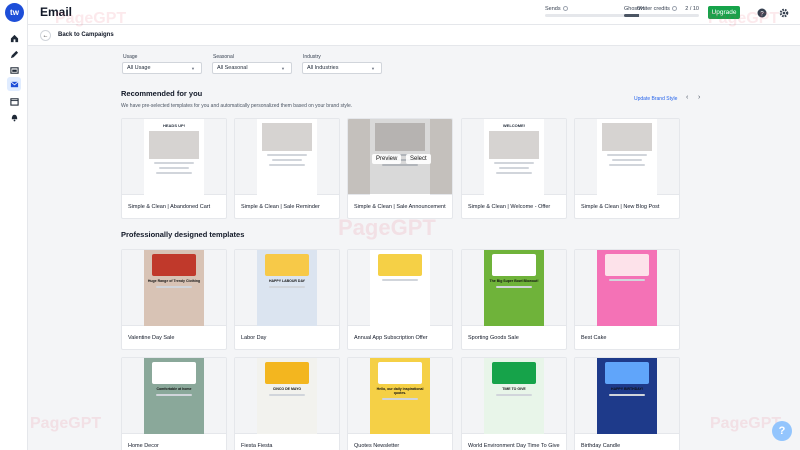  What do you see at coordinates (14, 12) in the screenshot?
I see `app-logo: tw` at bounding box center [14, 12].